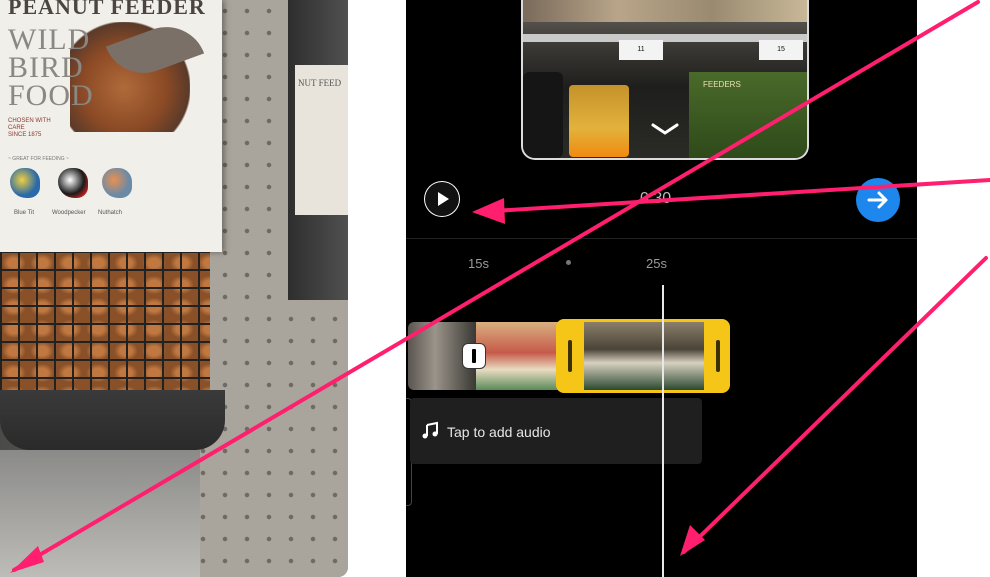  What do you see at coordinates (499, 432) in the screenshot?
I see `add-audio-label: Tap to add audio` at bounding box center [499, 432].